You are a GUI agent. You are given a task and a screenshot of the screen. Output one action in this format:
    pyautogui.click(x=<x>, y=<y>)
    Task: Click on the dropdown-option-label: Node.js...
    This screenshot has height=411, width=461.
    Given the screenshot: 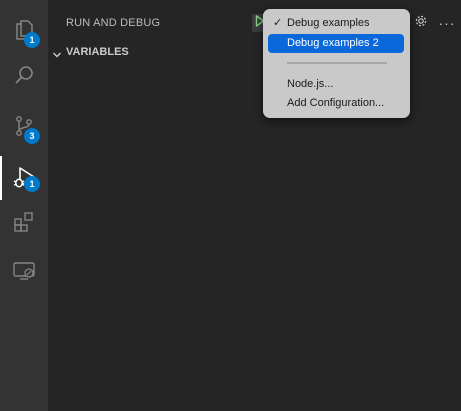 What is the action you would take?
    pyautogui.click(x=310, y=84)
    